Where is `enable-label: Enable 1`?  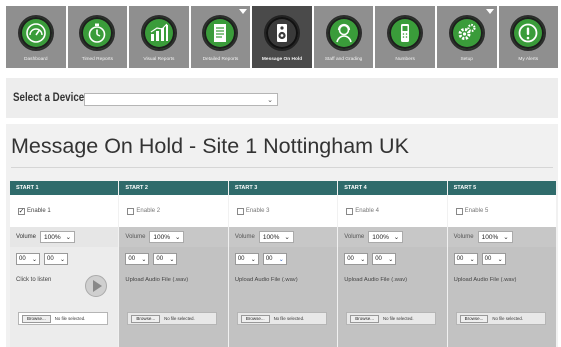
enable-label: Enable 1 is located at coordinates (39, 211).